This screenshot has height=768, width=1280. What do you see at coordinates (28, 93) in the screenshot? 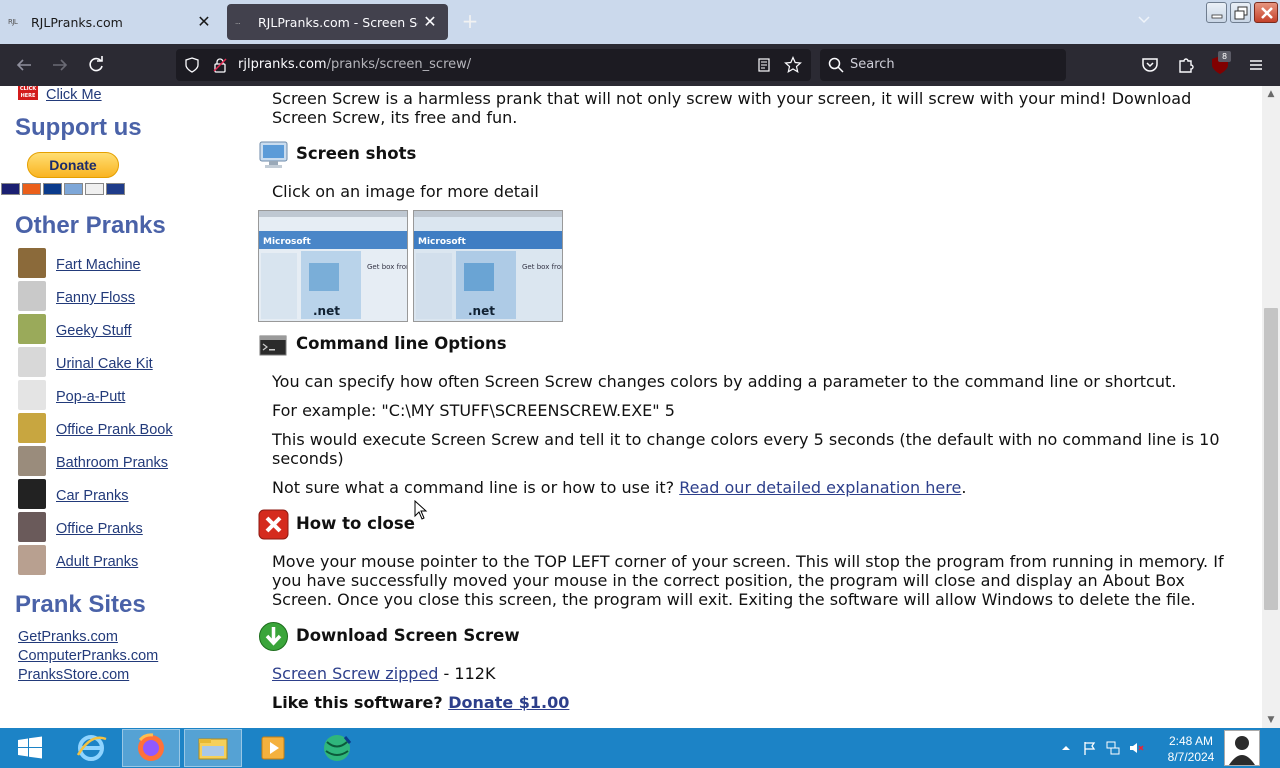
I see `click-me-banner-image: CLICK HERE` at bounding box center [28, 93].